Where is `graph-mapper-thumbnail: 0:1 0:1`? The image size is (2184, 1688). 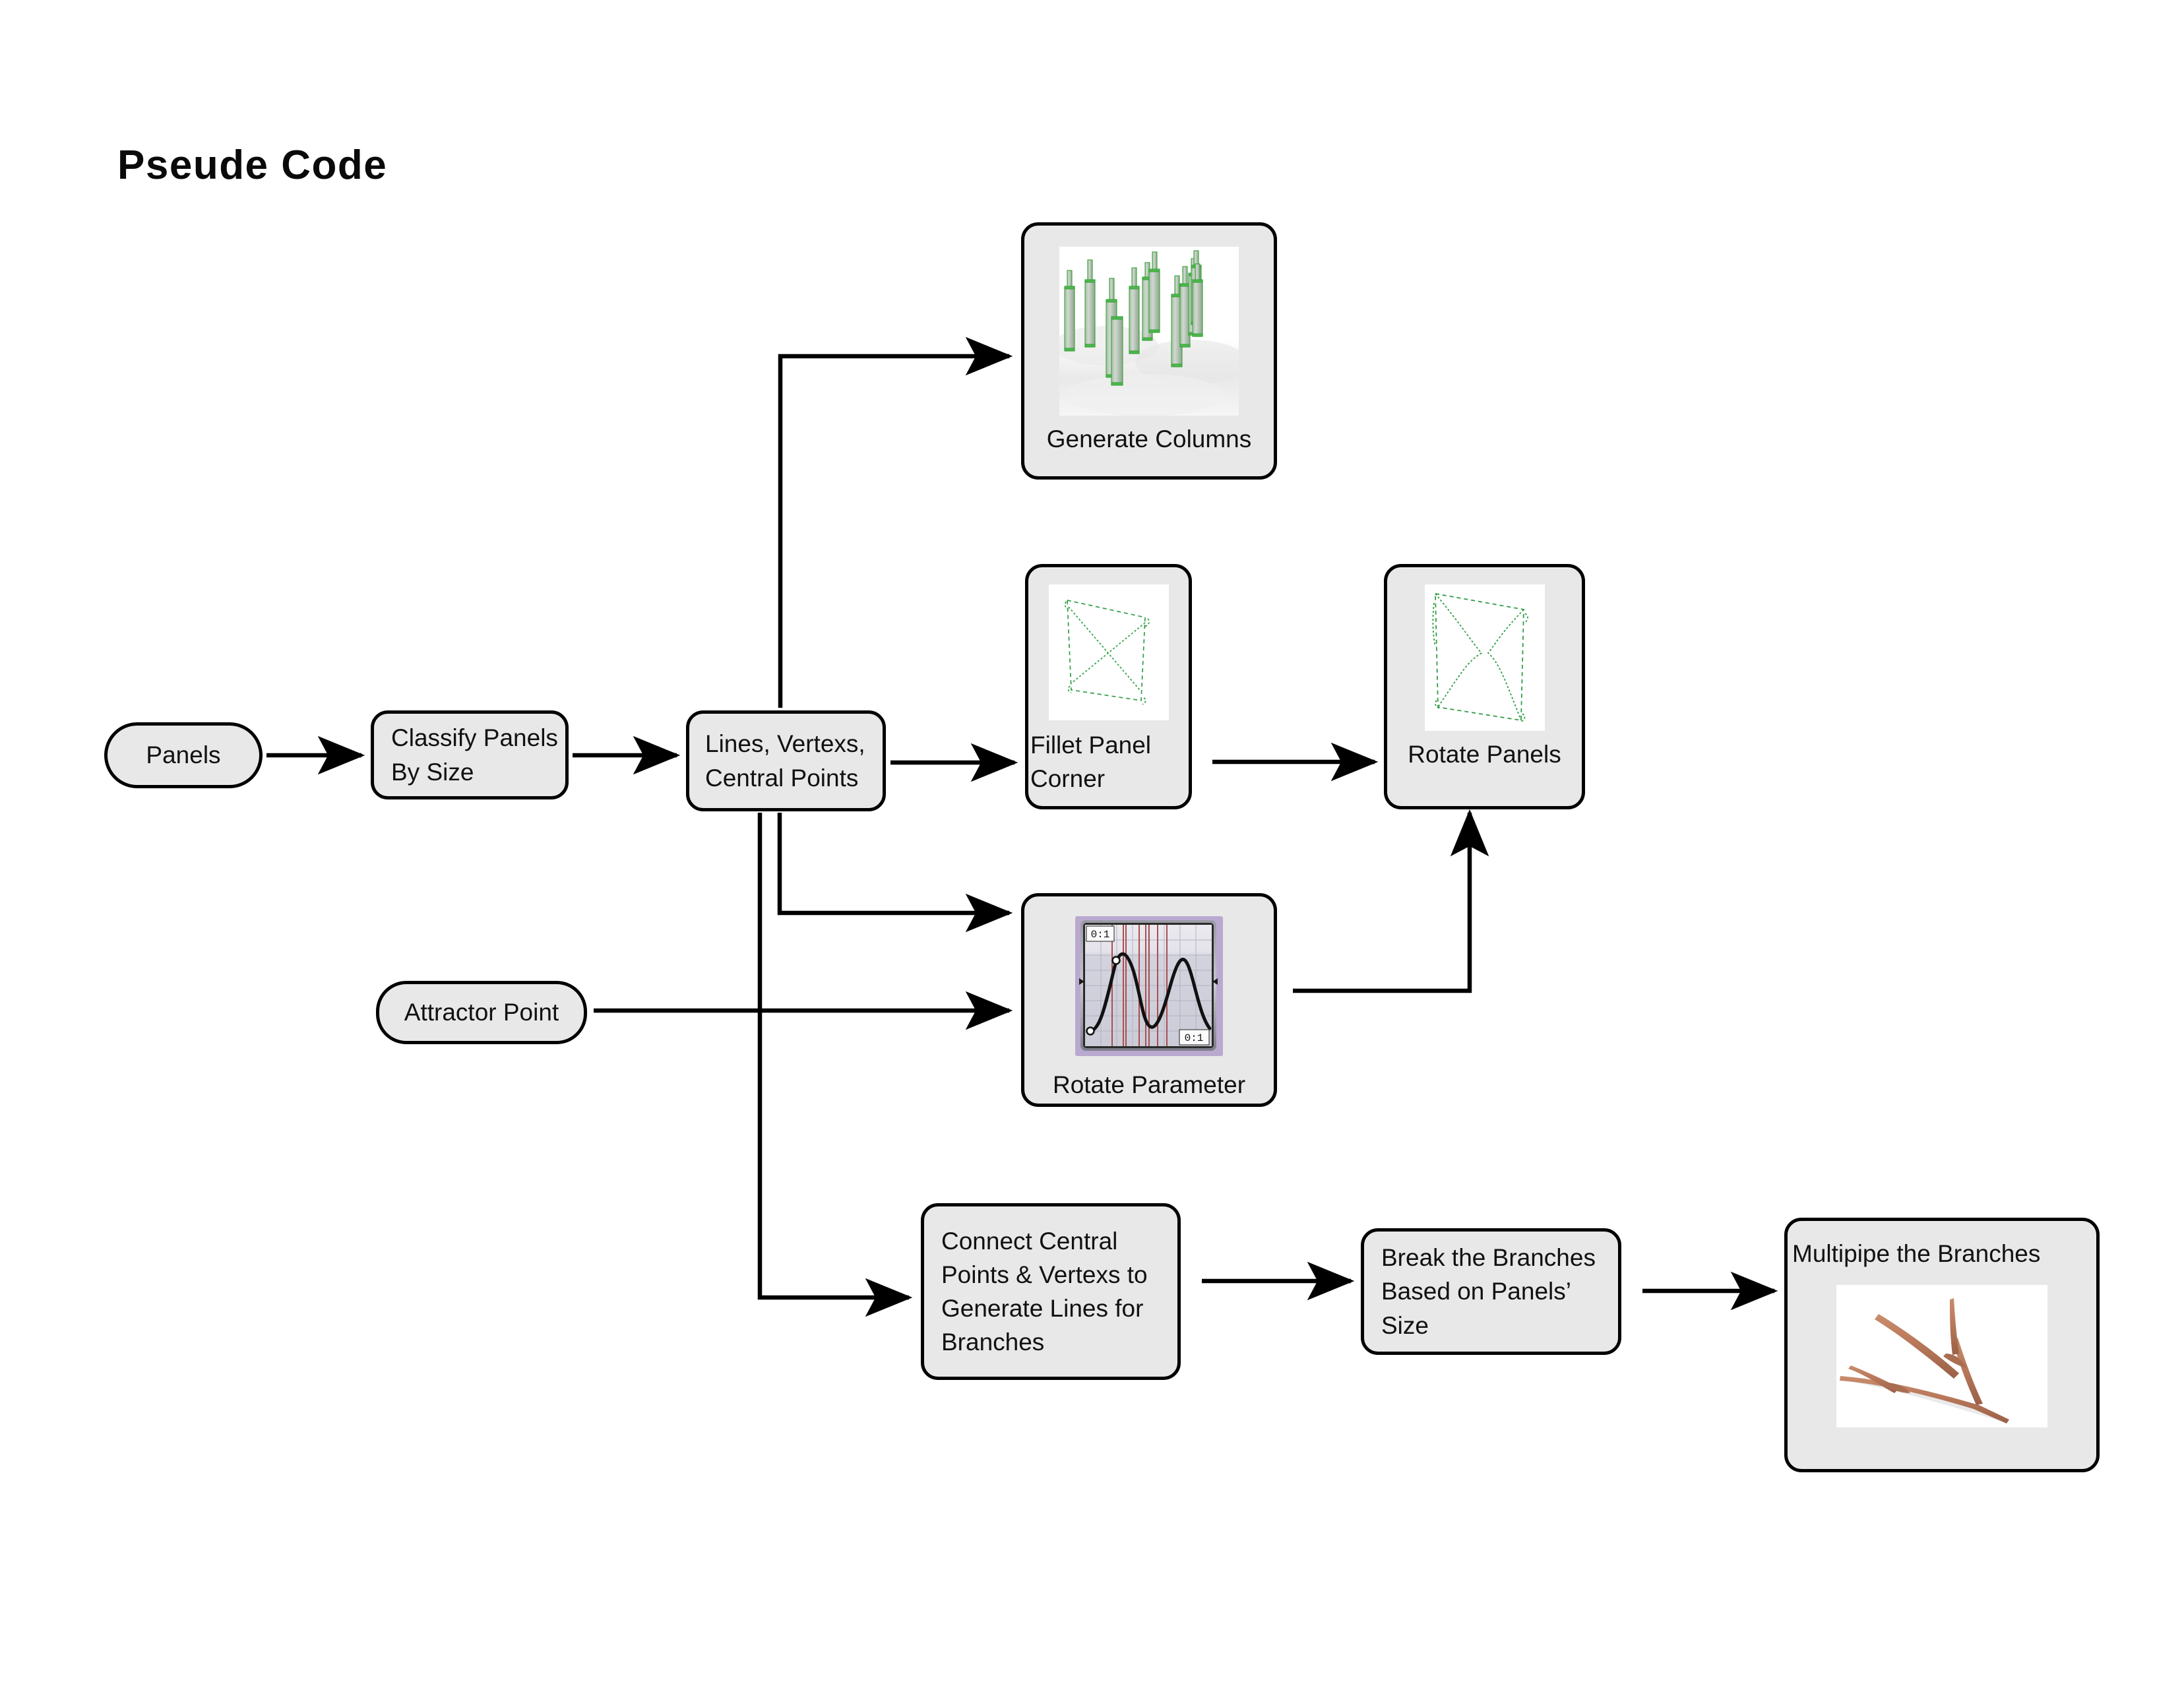
graph-mapper-thumbnail: 0:1 0:1 is located at coordinates (1149, 987).